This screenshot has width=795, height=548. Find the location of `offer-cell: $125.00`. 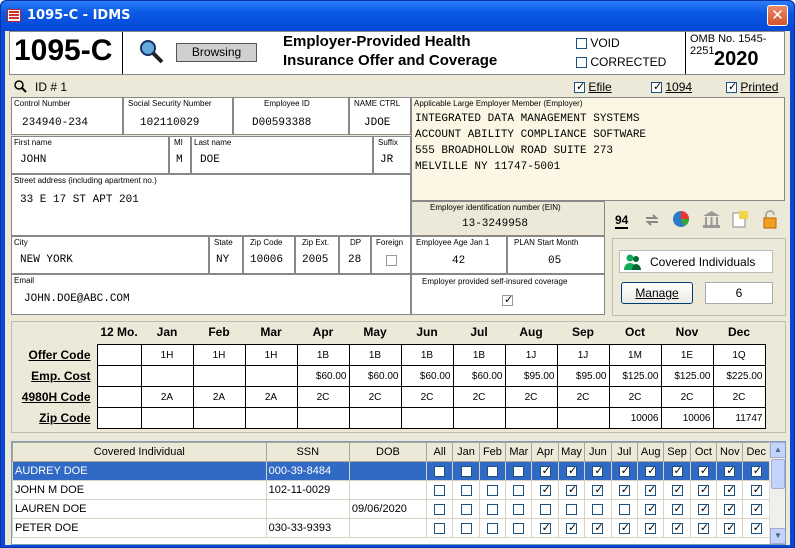

offer-cell: $125.00 is located at coordinates (635, 376).